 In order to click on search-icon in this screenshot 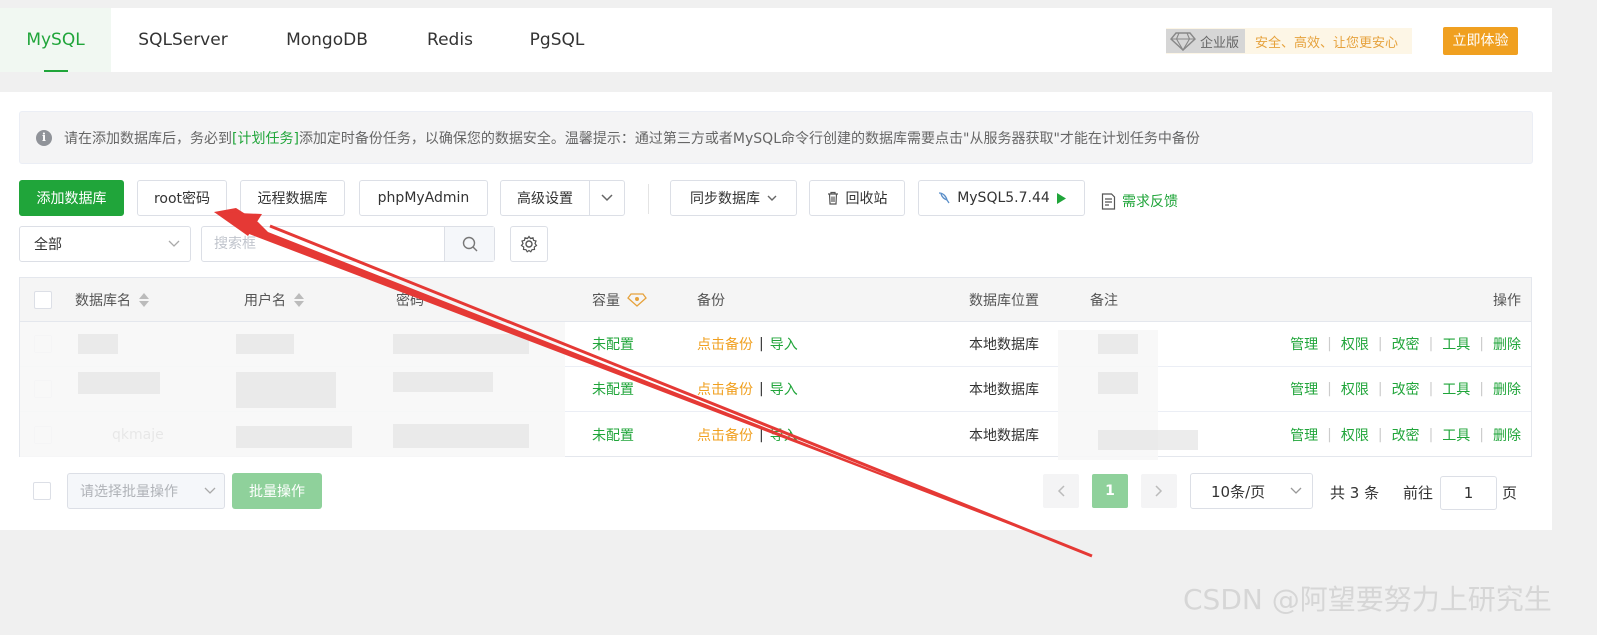, I will do `click(469, 244)`.